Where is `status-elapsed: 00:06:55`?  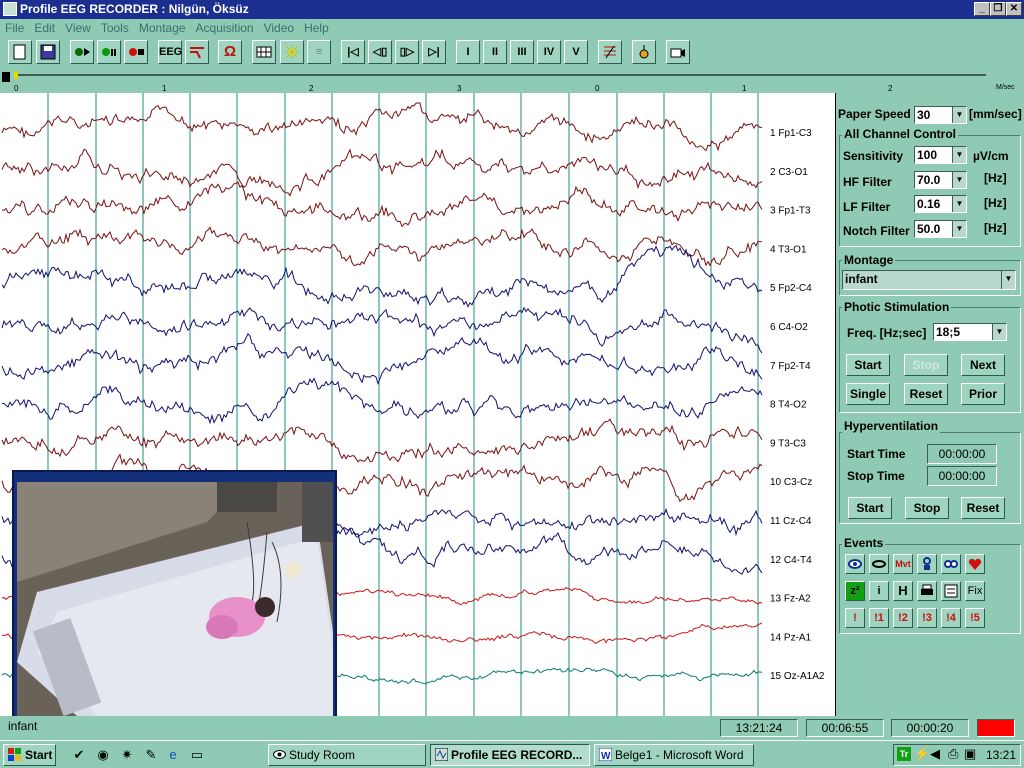 status-elapsed: 00:06:55 is located at coordinates (845, 728).